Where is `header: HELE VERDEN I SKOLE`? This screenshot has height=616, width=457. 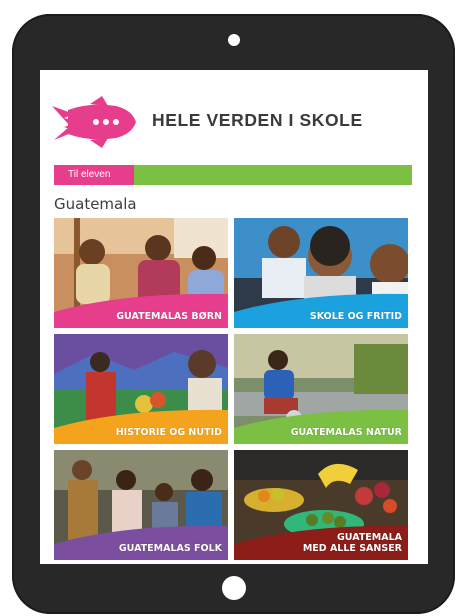 header: HELE VERDEN I SKOLE is located at coordinates (234, 122).